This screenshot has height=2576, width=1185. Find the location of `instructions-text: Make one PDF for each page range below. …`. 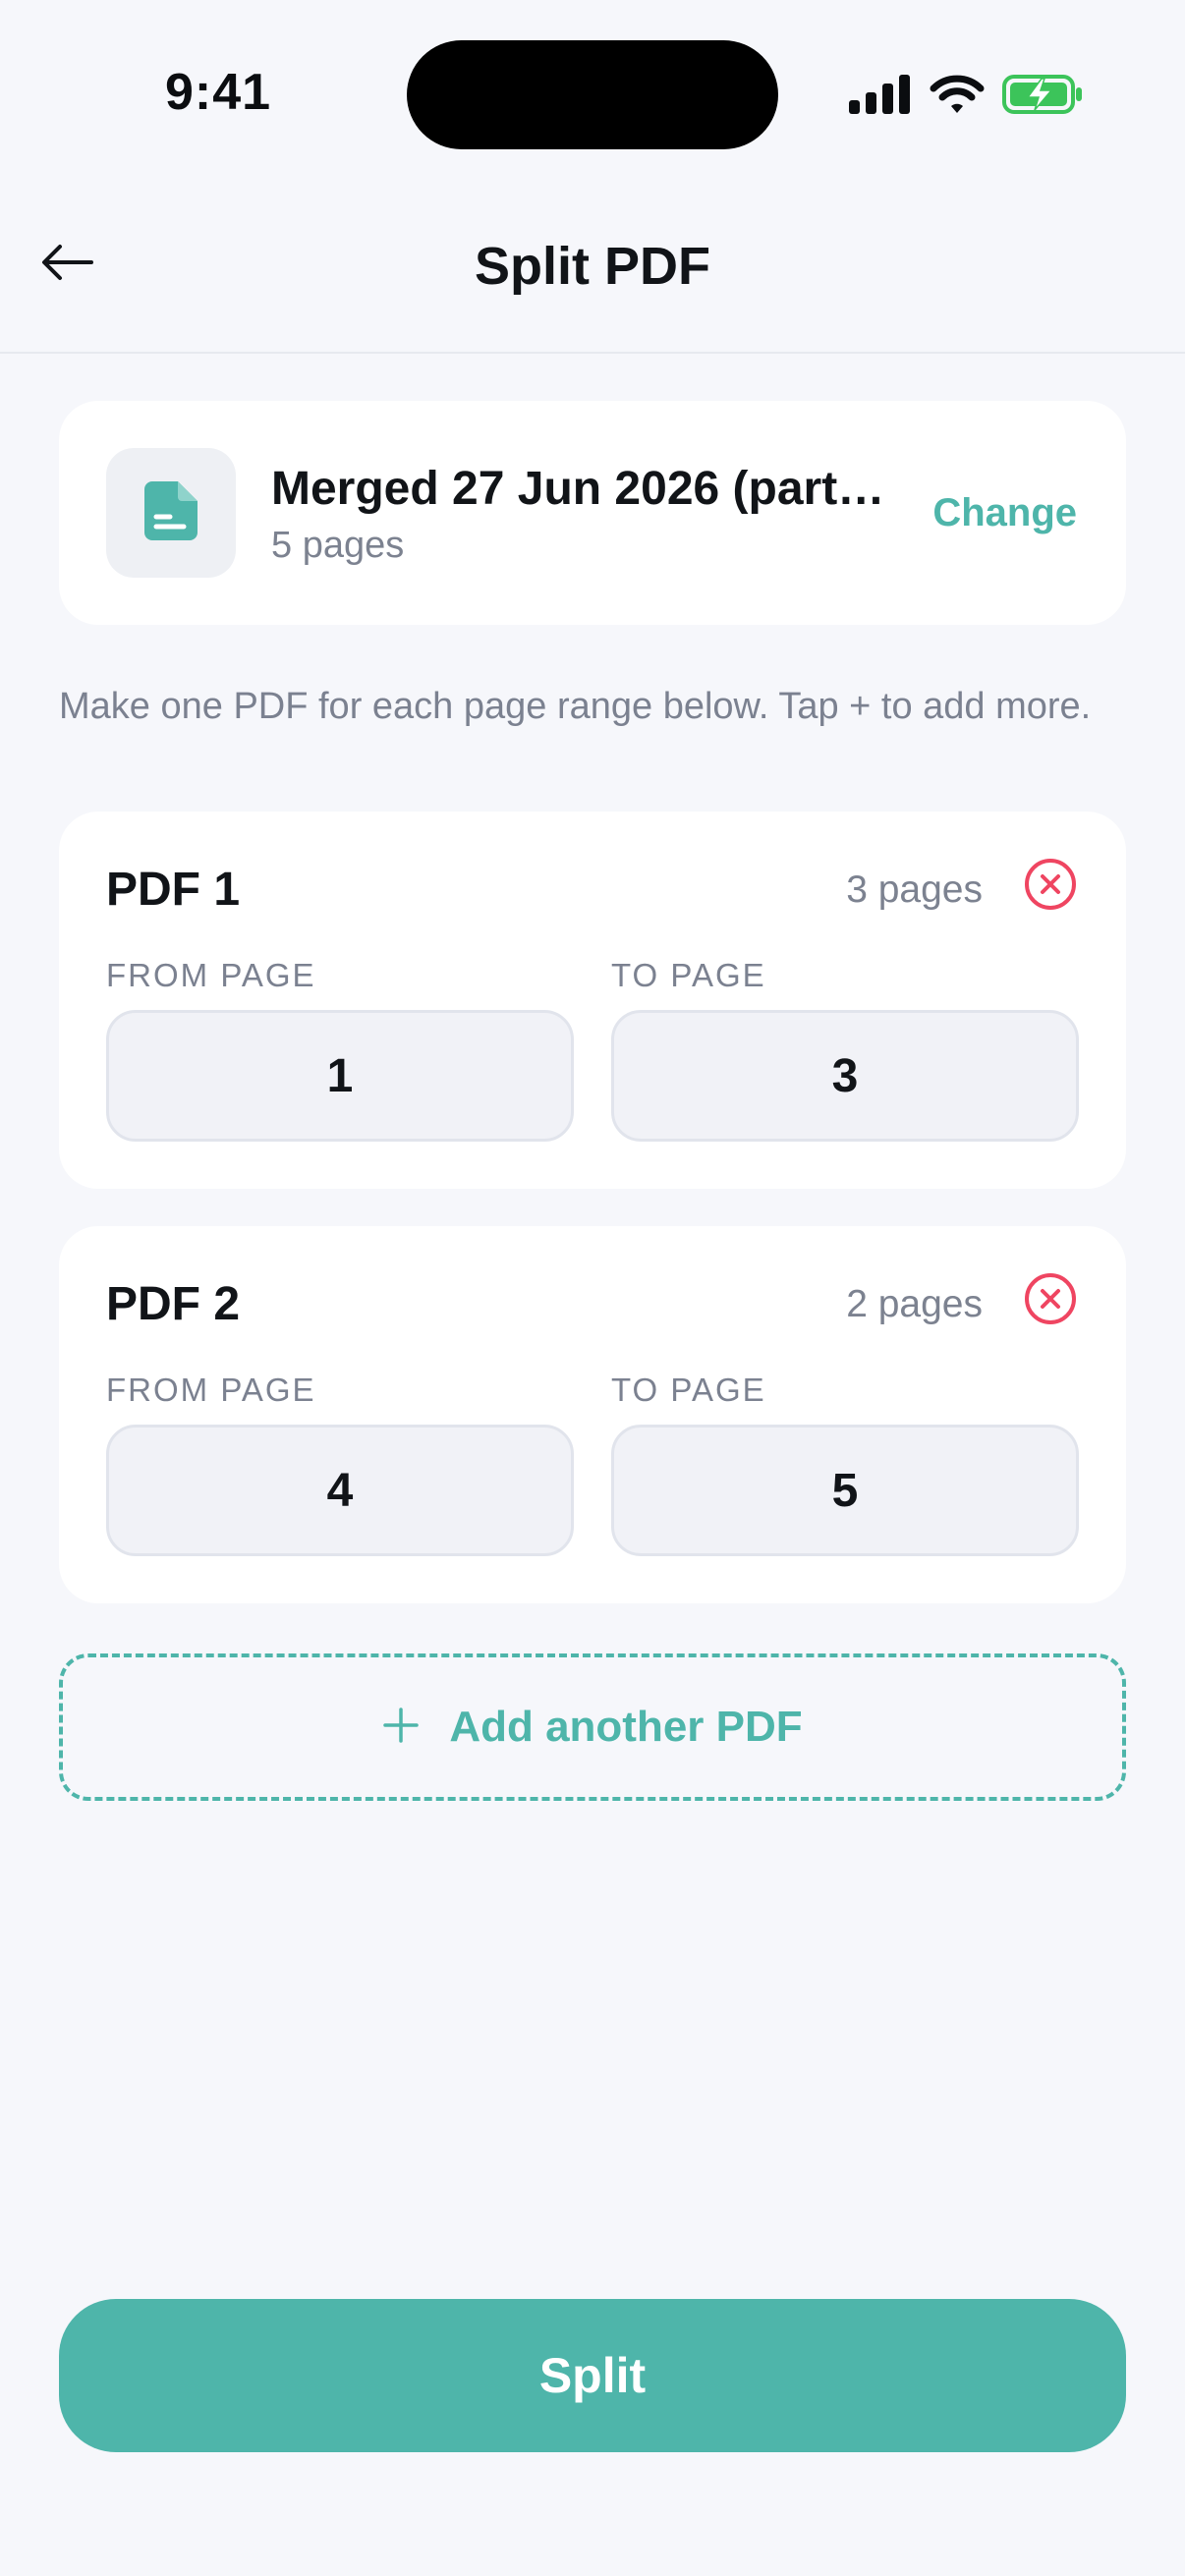

instructions-text: Make one PDF for each page range below. … is located at coordinates (575, 706).